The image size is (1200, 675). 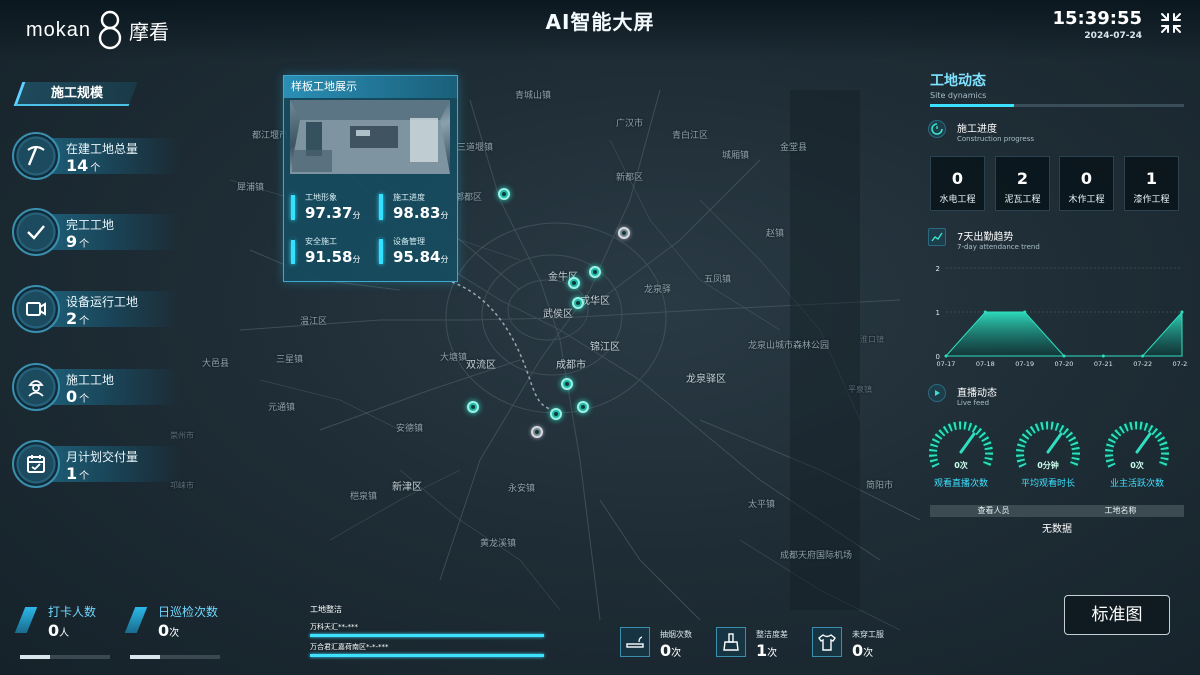 What do you see at coordinates (690, 136) in the screenshot?
I see `map-label: 青白江区` at bounding box center [690, 136].